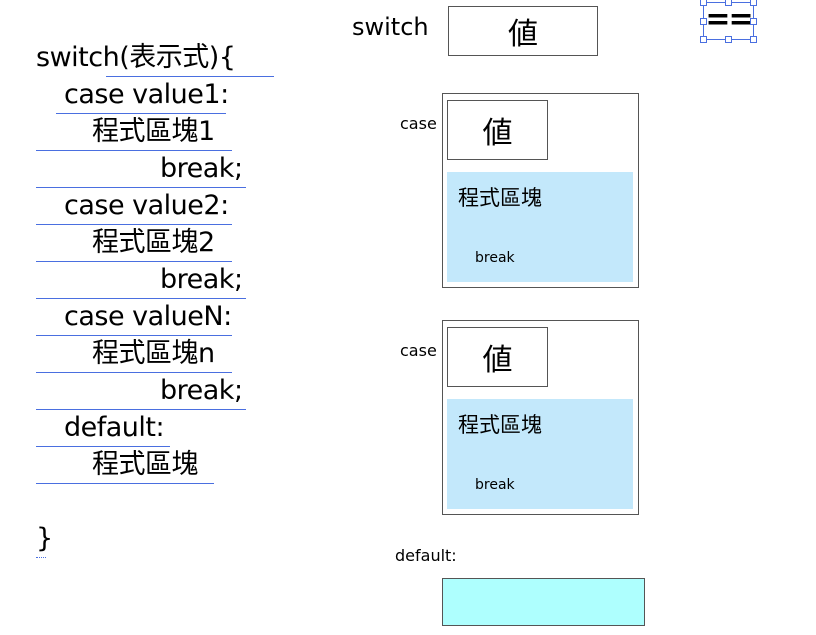 The height and width of the screenshot is (635, 816). Describe the element at coordinates (153, 131) in the screenshot. I see `code-text: 程式區塊1` at that location.